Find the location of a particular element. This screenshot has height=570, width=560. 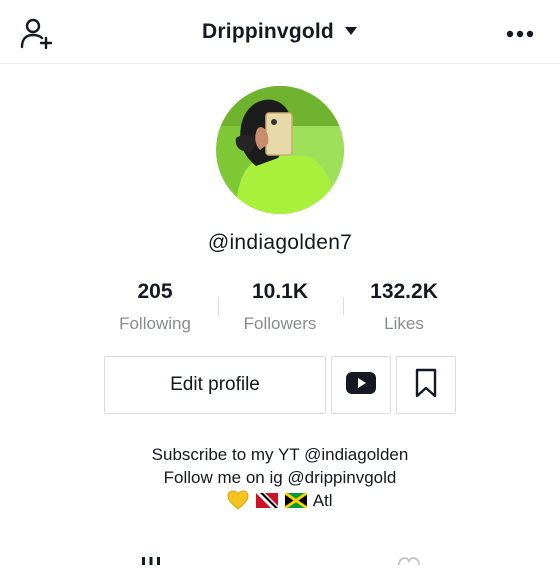

yellow-heart-icon is located at coordinates (241, 500).